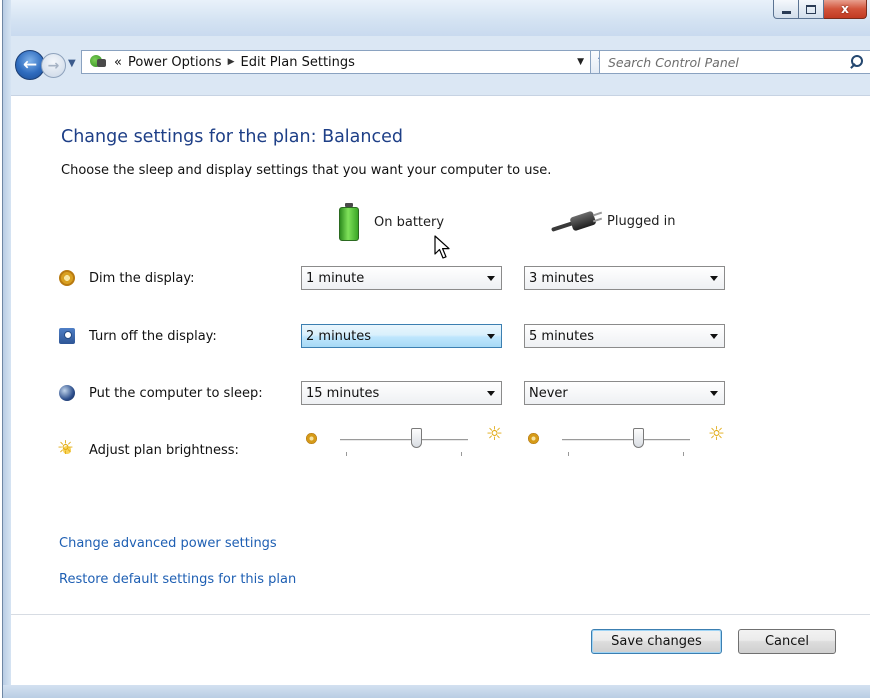 Image resolution: width=870 pixels, height=698 pixels. I want to click on brightness-slider-battery: ☼, so click(421, 440).